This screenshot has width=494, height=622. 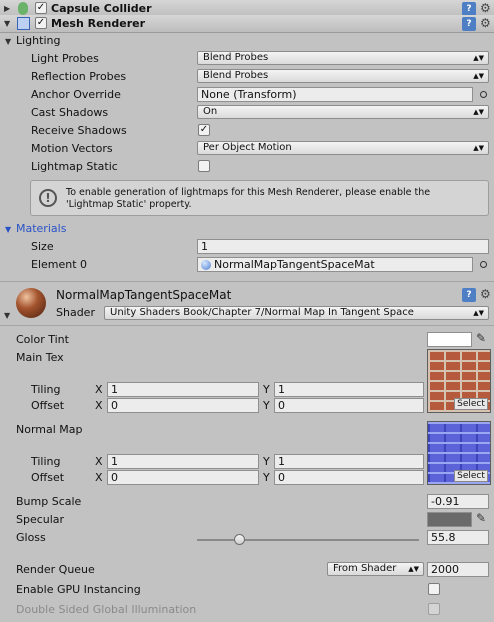 I want to click on materials-section-label: Materials, so click(x=41, y=228).